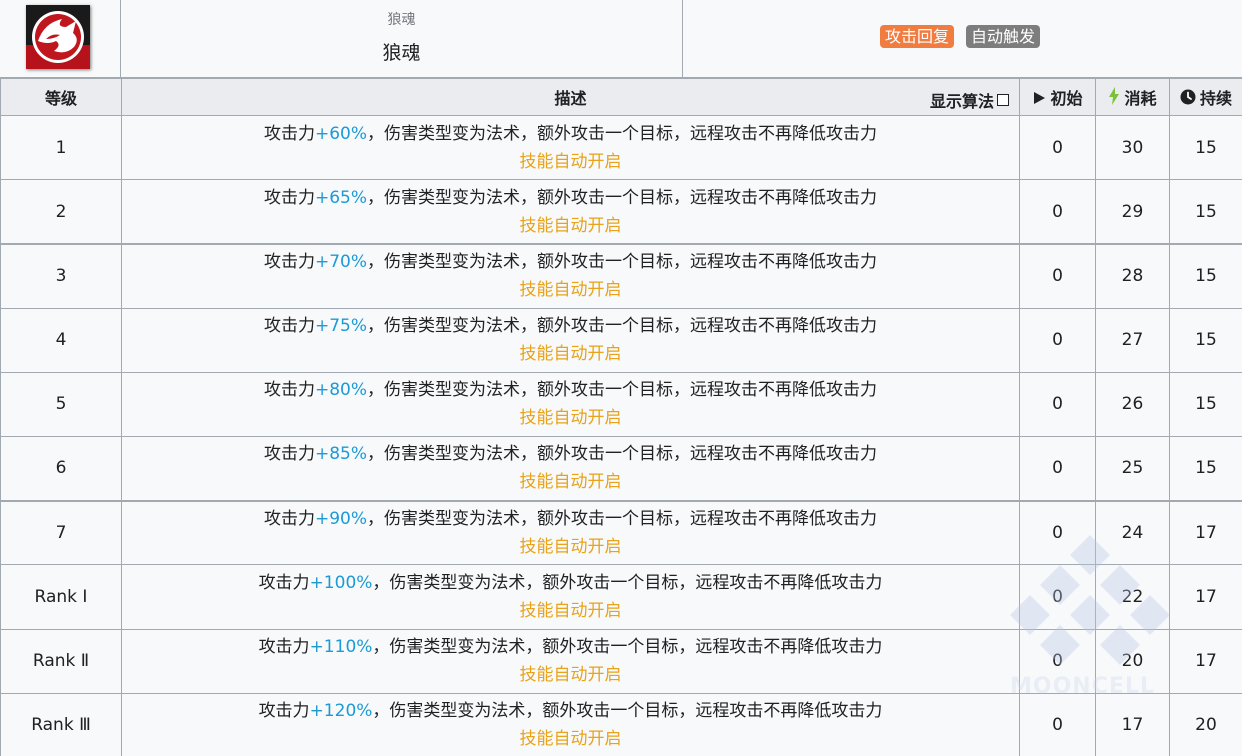 This screenshot has width=1242, height=756. What do you see at coordinates (341, 454) in the screenshot?
I see `attack-bonus: +85%` at bounding box center [341, 454].